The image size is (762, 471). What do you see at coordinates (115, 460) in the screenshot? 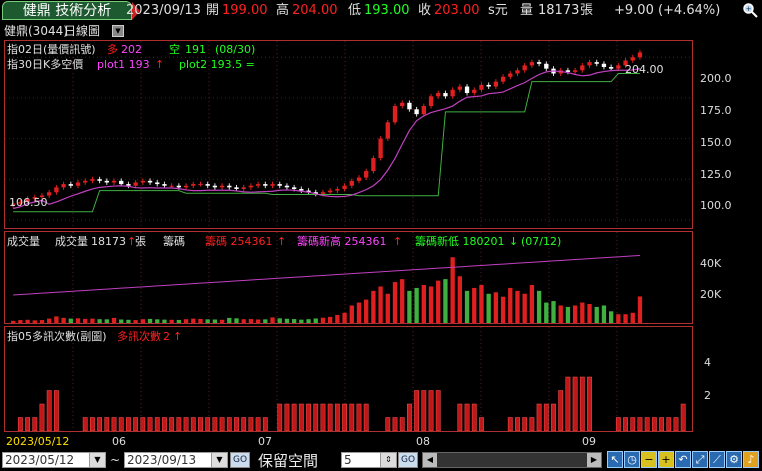
I see `date-range-tilde: ~` at bounding box center [115, 460].